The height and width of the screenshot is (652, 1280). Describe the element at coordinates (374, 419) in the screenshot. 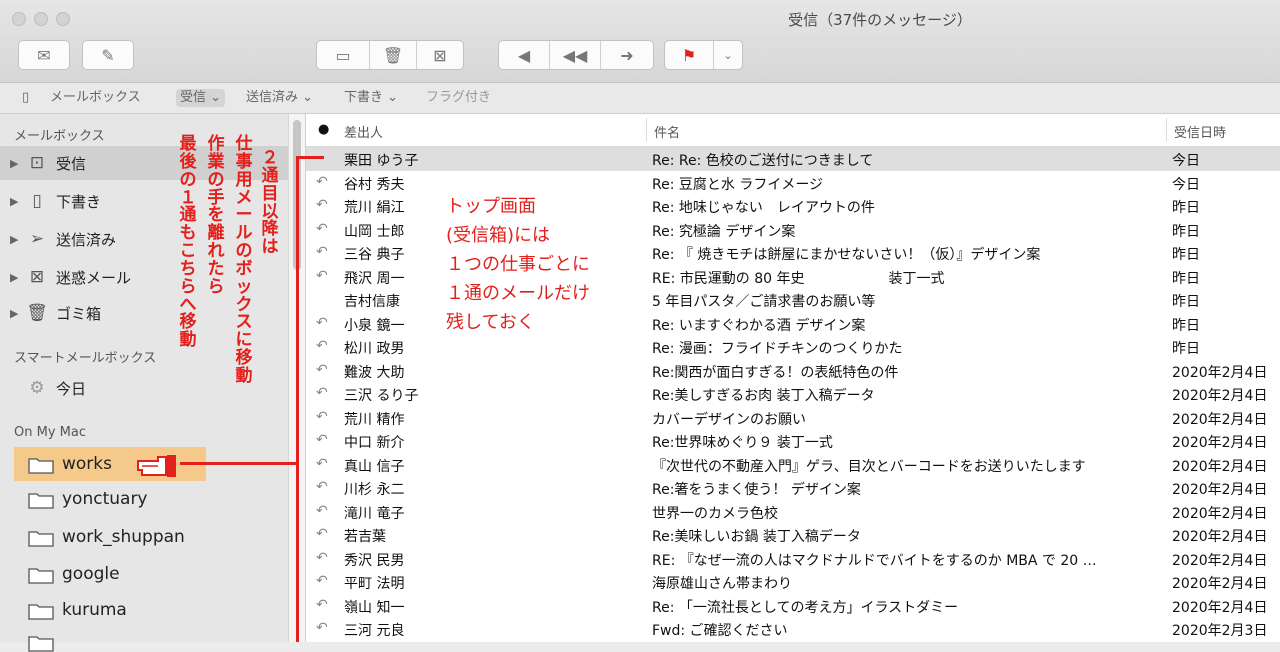

I see `row-sender: 荒川 精作` at that location.